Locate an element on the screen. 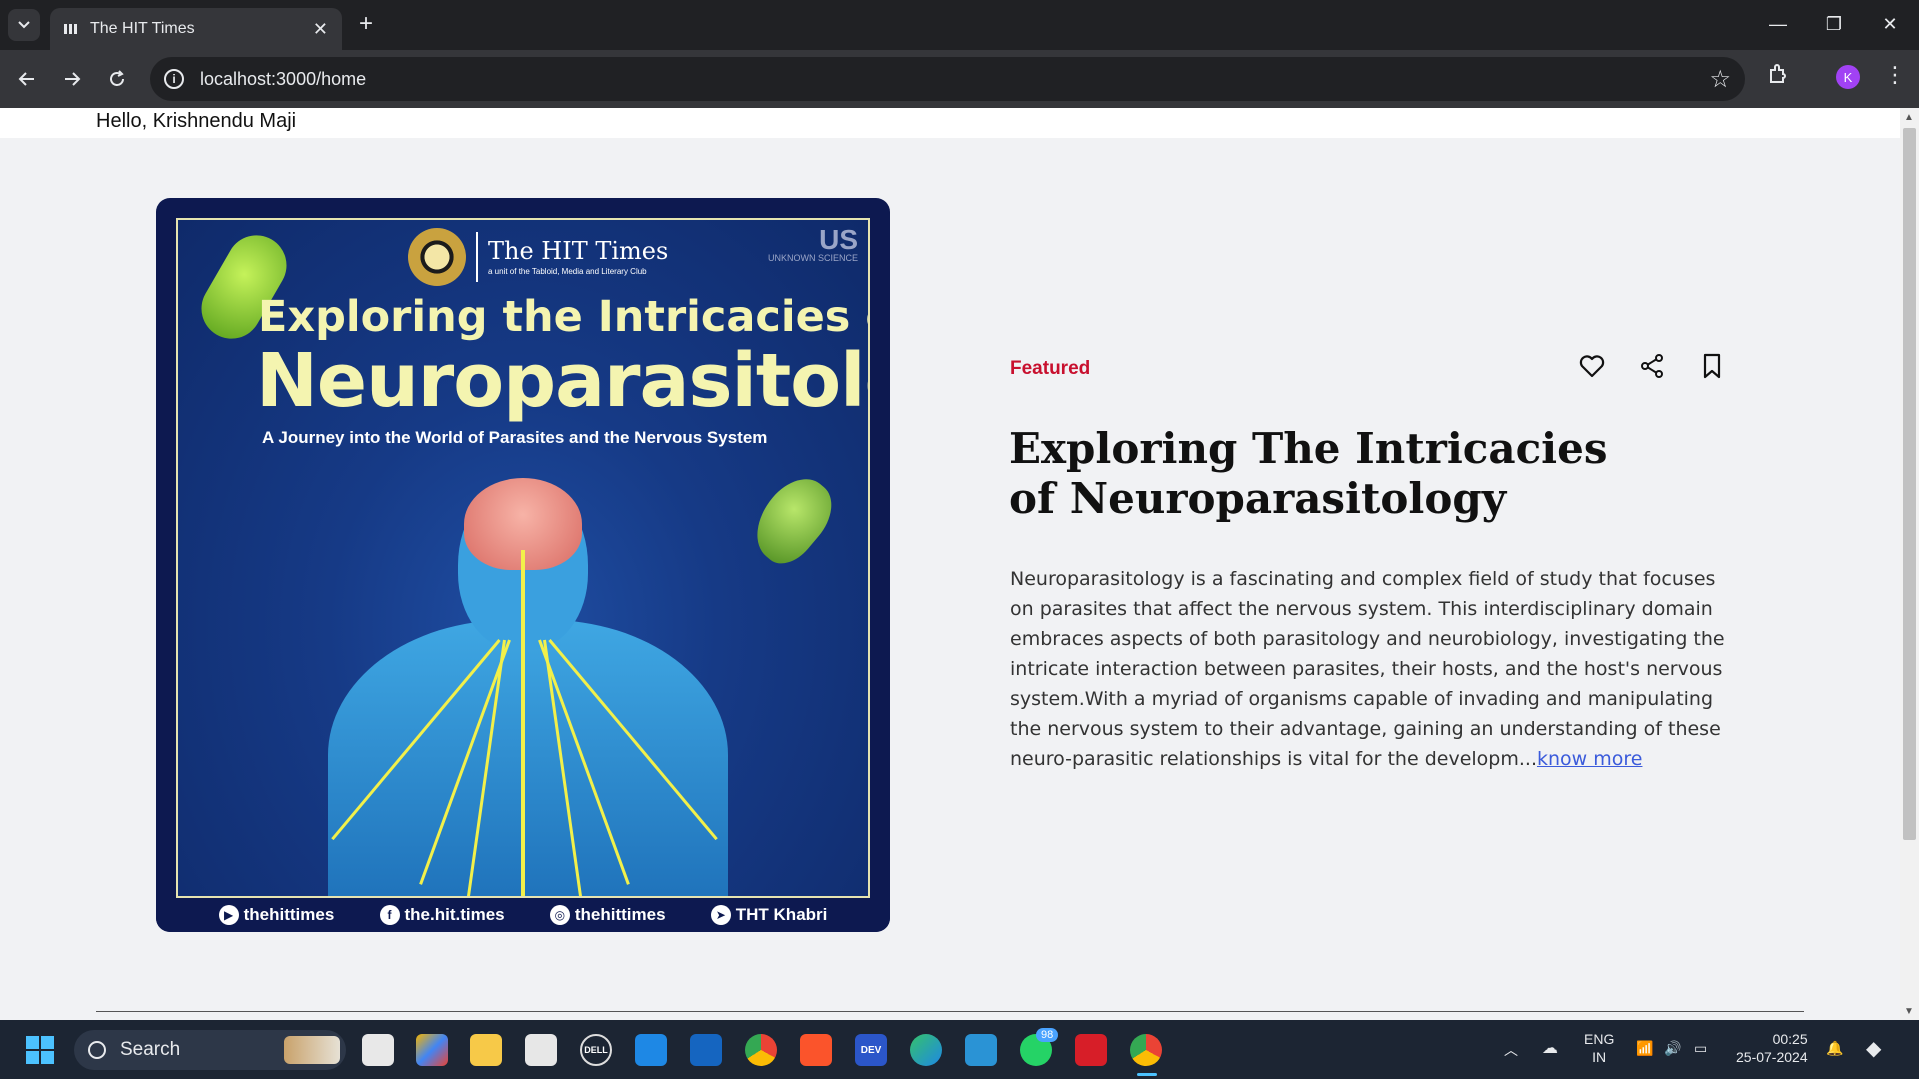  active-app-indicator is located at coordinates (1147, 1074).